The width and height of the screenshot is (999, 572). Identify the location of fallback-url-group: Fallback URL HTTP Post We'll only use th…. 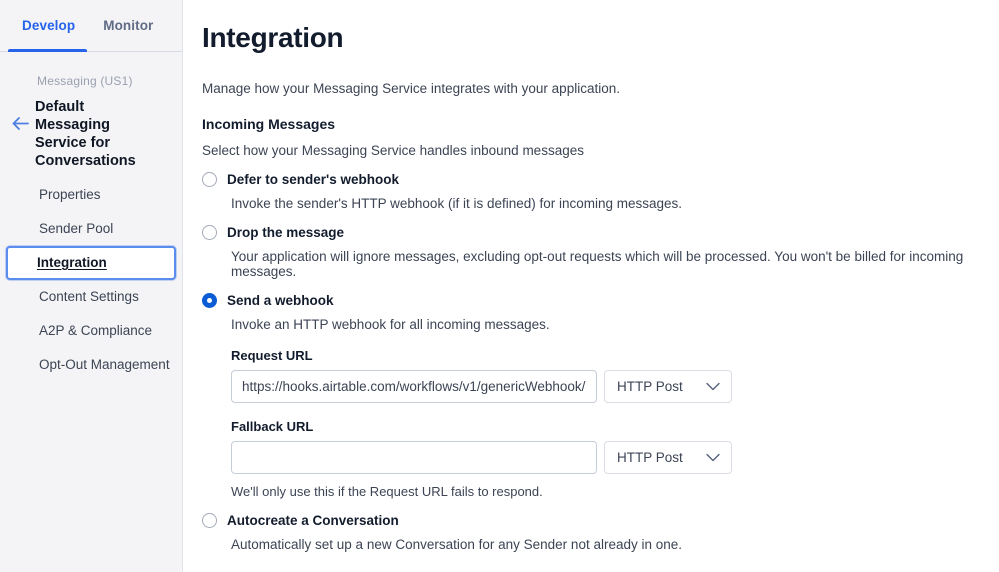
(603, 459).